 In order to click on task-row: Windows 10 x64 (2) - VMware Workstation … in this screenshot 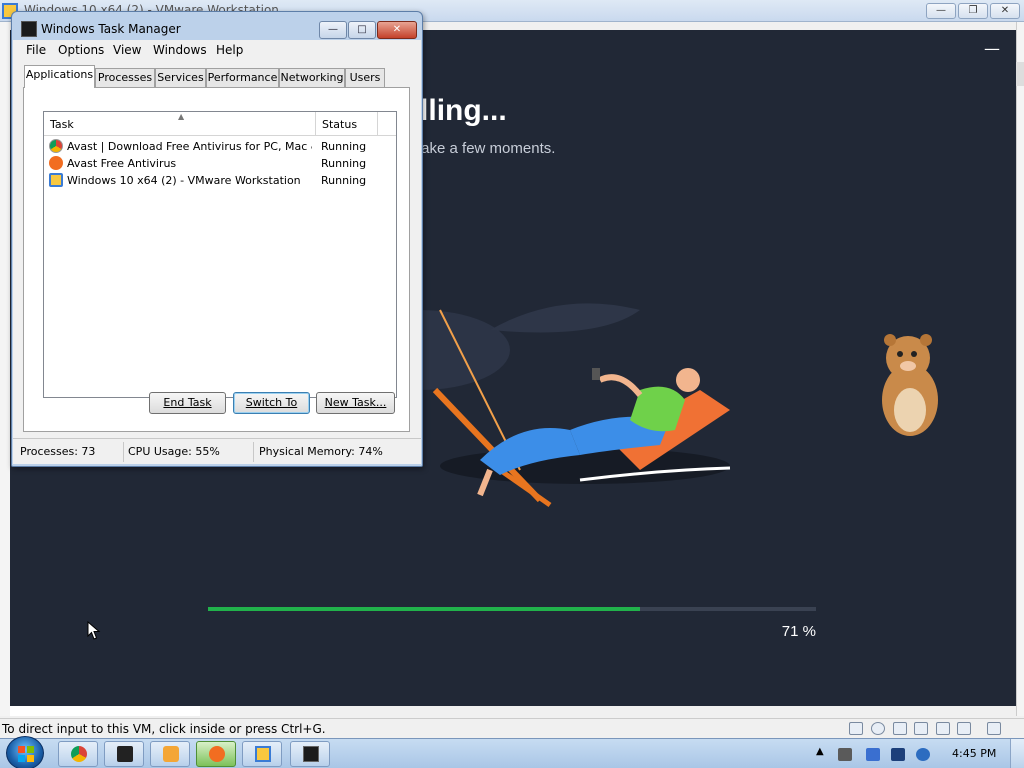, I will do `click(220, 180)`.